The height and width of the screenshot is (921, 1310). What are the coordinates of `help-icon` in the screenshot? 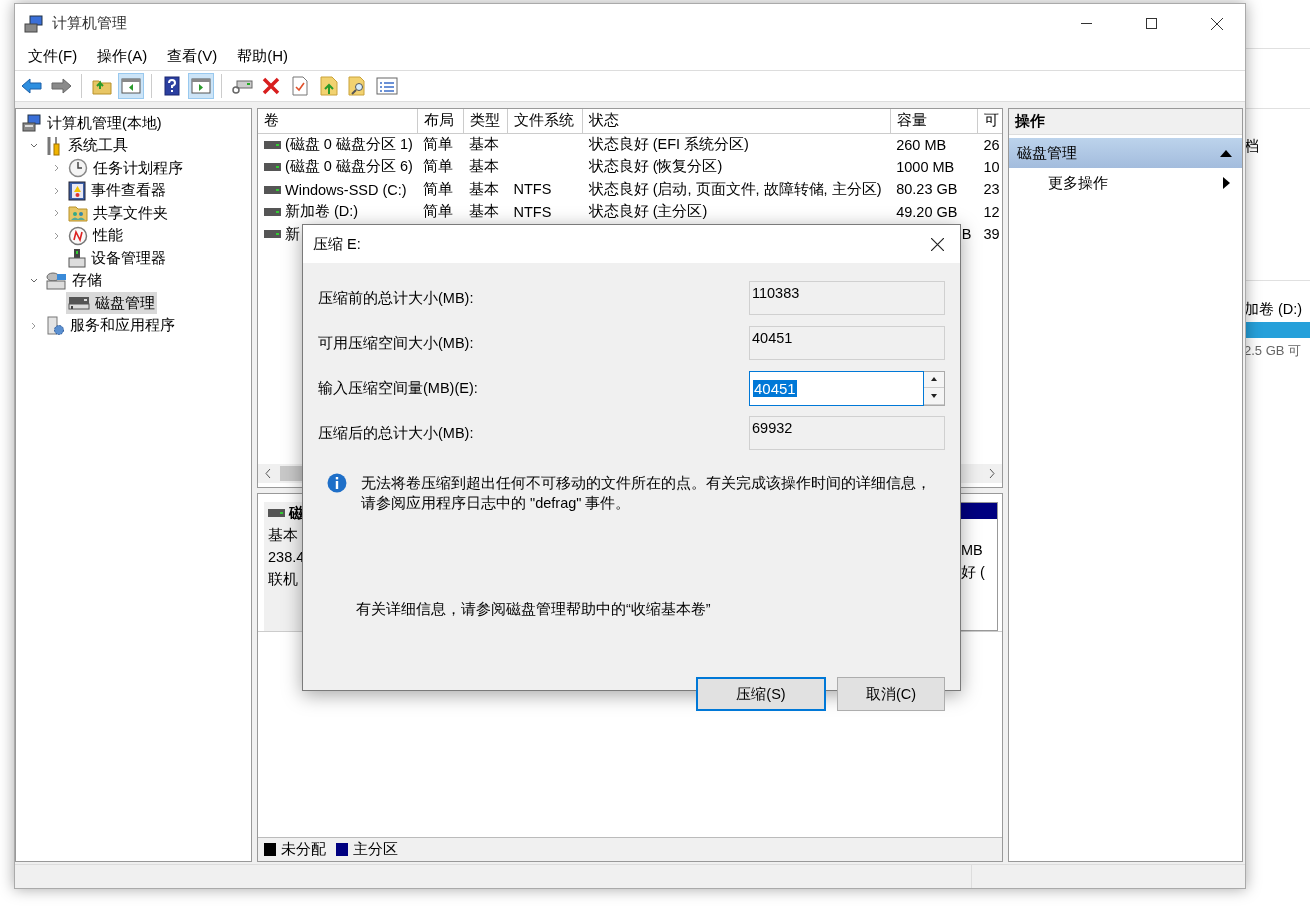 It's located at (172, 86).